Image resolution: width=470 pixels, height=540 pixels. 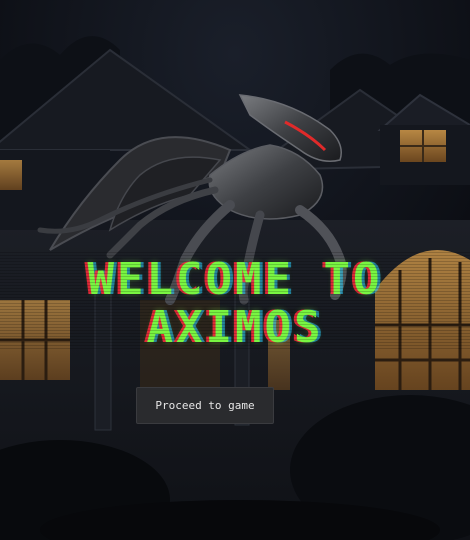 I want to click on proceed-to-game-button: Proceed to game, so click(x=205, y=405).